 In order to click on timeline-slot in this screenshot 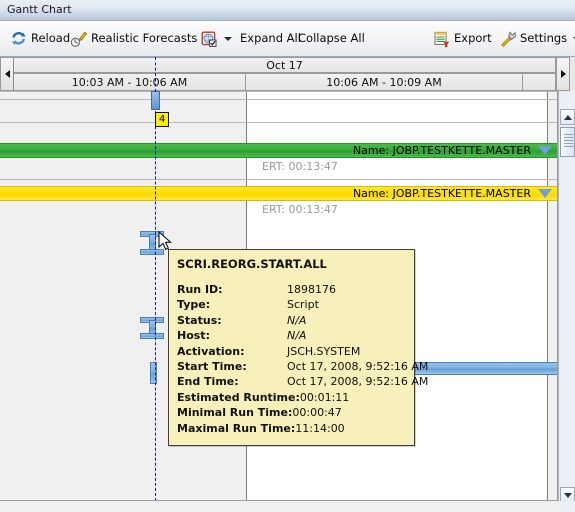, I will do `click(539, 82)`.